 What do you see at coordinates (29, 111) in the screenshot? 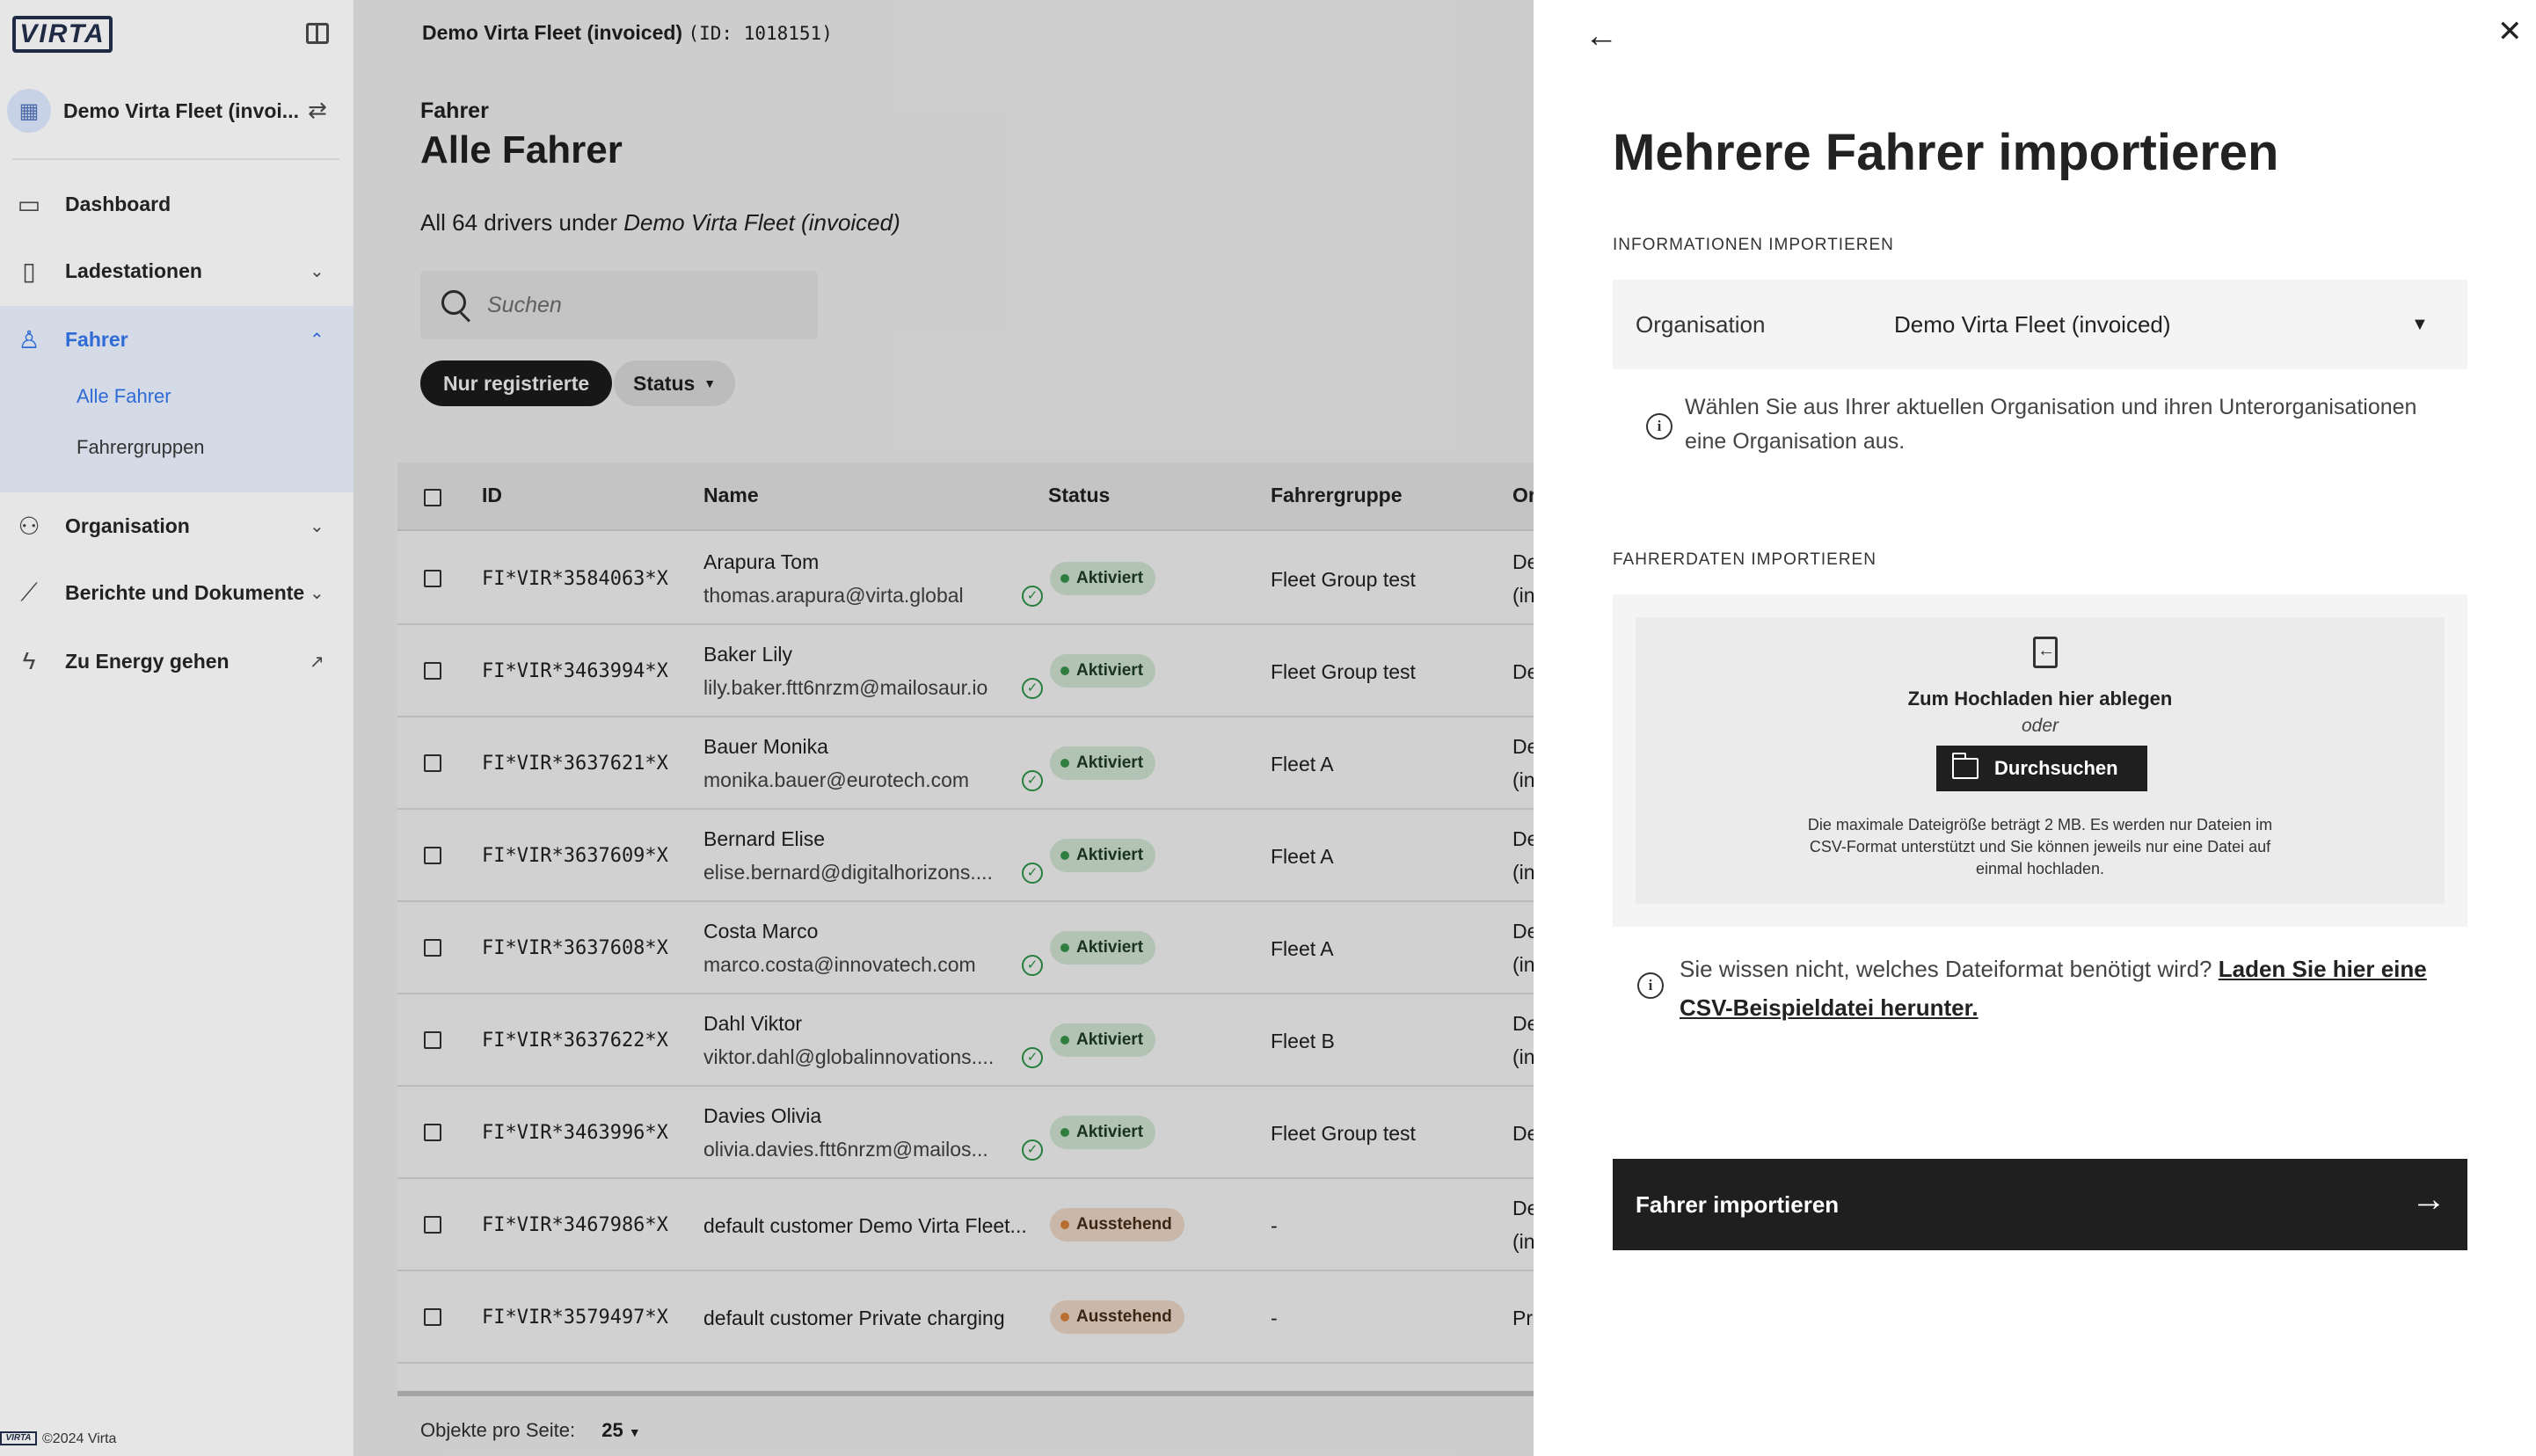
I see `building-icon: ▦` at bounding box center [29, 111].